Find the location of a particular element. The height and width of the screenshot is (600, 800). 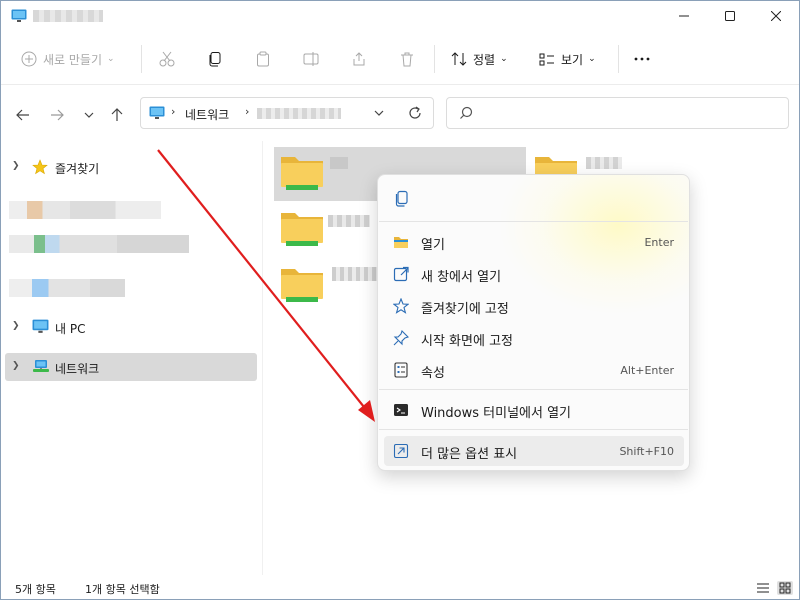

menu-item-properties: 속성 Alt+Enter is located at coordinates (534, 370).